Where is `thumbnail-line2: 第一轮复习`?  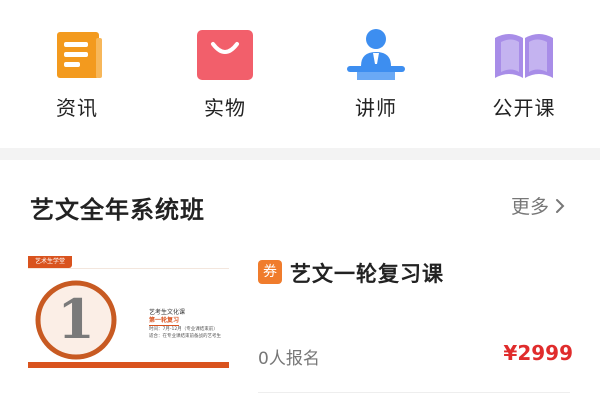 thumbnail-line2: 第一轮复习 is located at coordinates (164, 321).